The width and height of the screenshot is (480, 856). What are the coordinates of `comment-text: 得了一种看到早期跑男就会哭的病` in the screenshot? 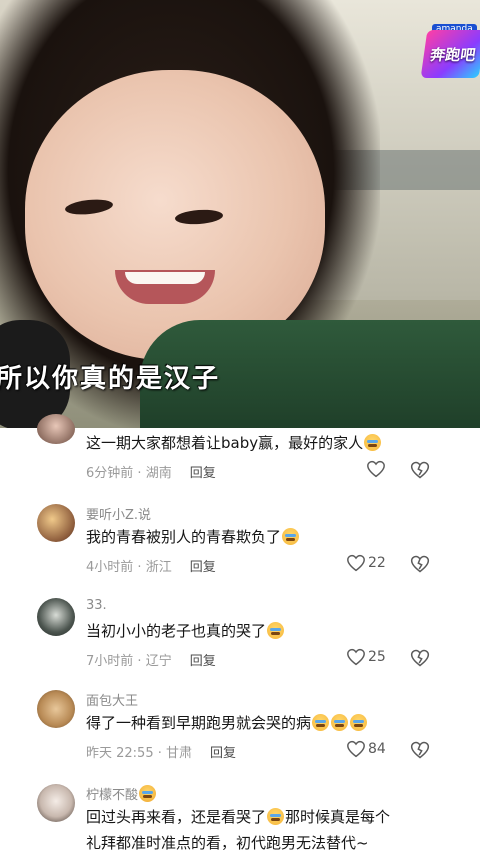 It's located at (261, 723).